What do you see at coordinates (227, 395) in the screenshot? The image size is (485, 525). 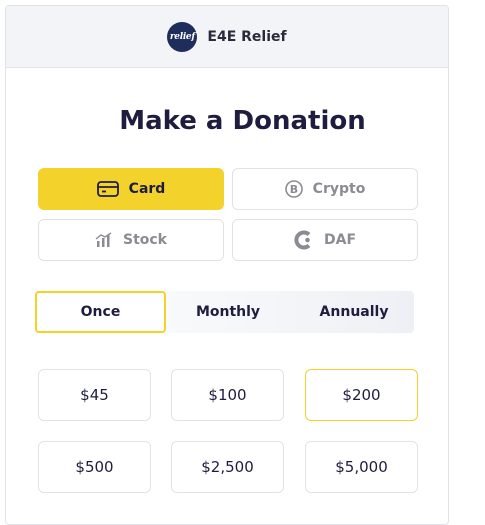 I see `amount-option: $100` at bounding box center [227, 395].